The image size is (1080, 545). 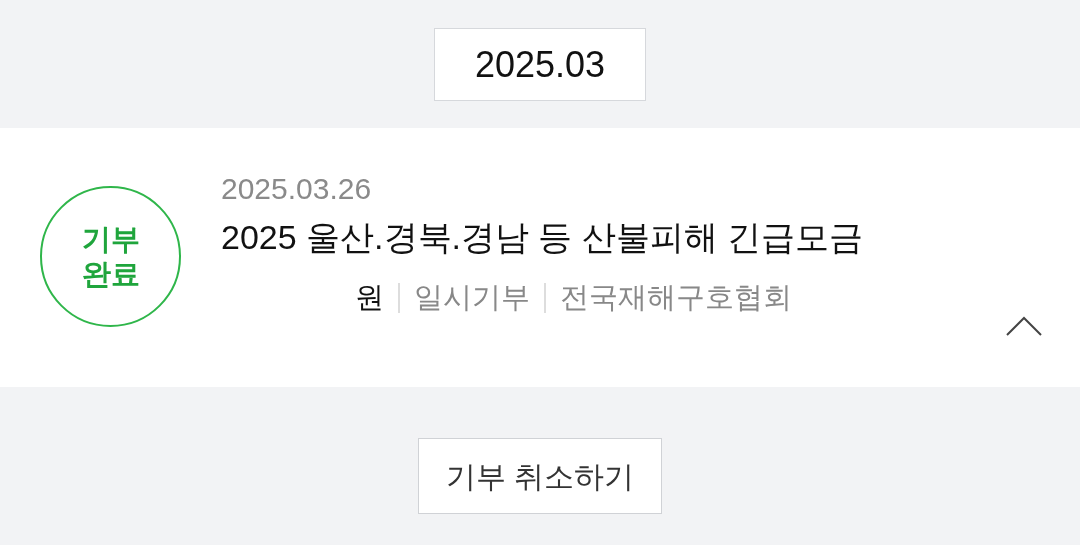 What do you see at coordinates (1024, 326) in the screenshot?
I see `collapse-icon` at bounding box center [1024, 326].